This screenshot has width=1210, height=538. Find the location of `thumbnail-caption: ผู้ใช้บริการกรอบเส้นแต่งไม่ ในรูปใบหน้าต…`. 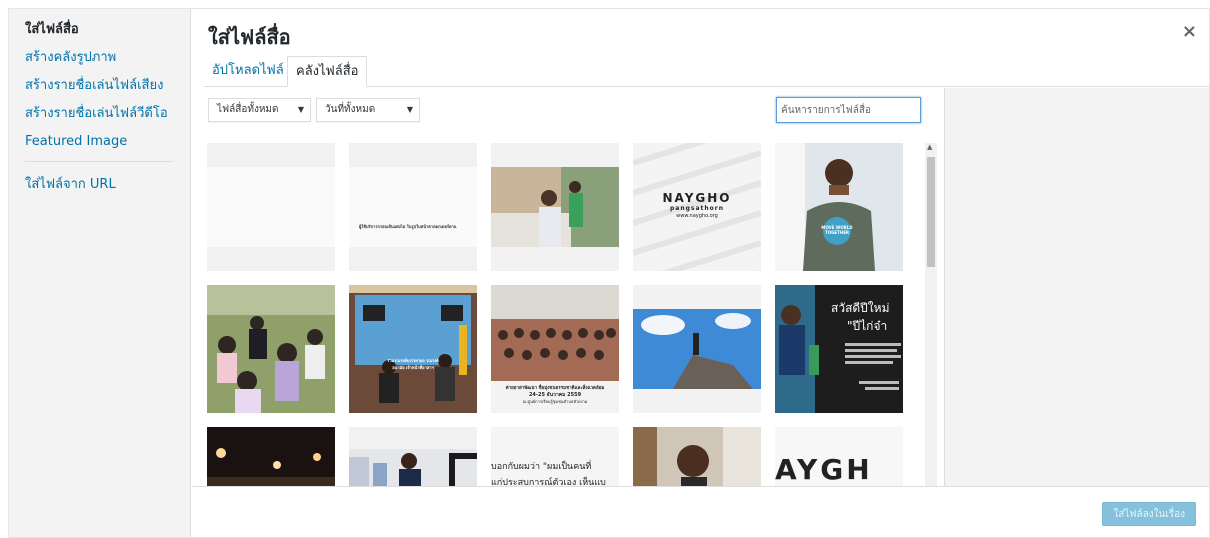

thumbnail-caption: ผู้ใช้บริการกรอบเส้นแต่งไม่ ในรูปใบหน้าต… is located at coordinates (408, 226).